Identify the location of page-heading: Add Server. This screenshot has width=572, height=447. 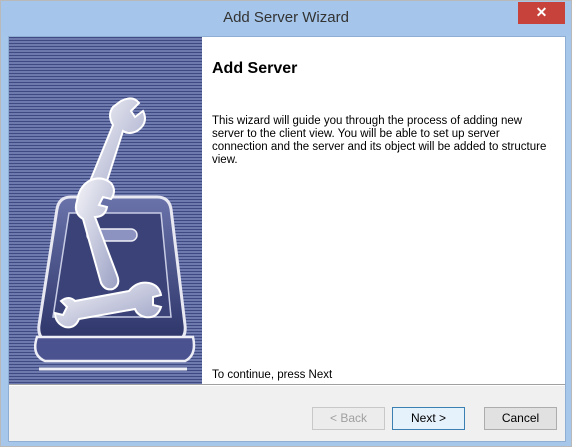
(255, 68).